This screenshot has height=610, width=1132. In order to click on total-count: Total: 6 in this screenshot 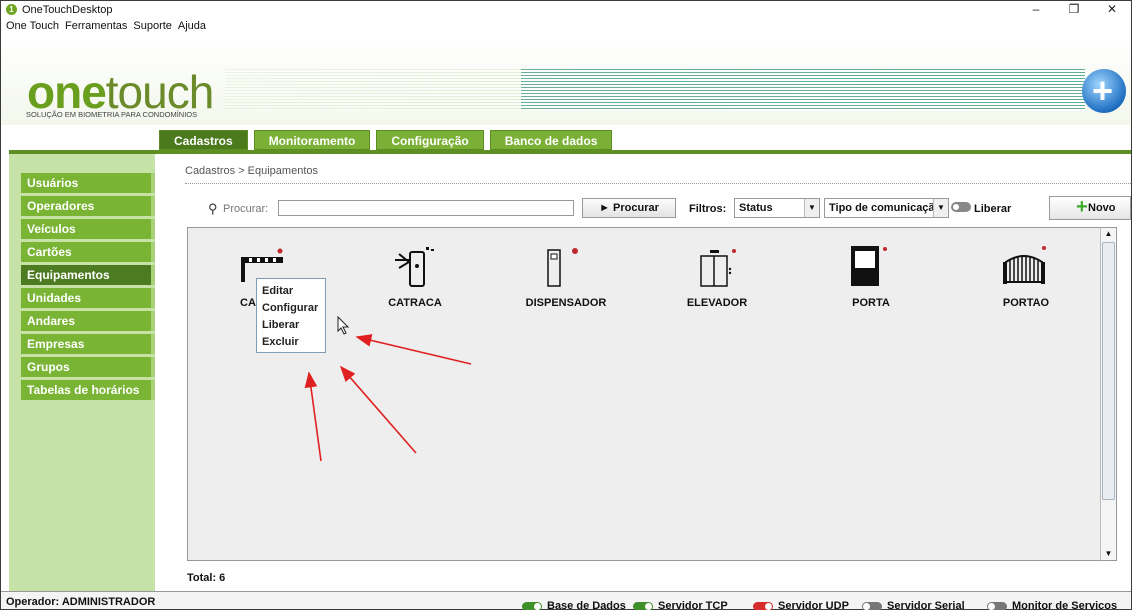, I will do `click(206, 578)`.